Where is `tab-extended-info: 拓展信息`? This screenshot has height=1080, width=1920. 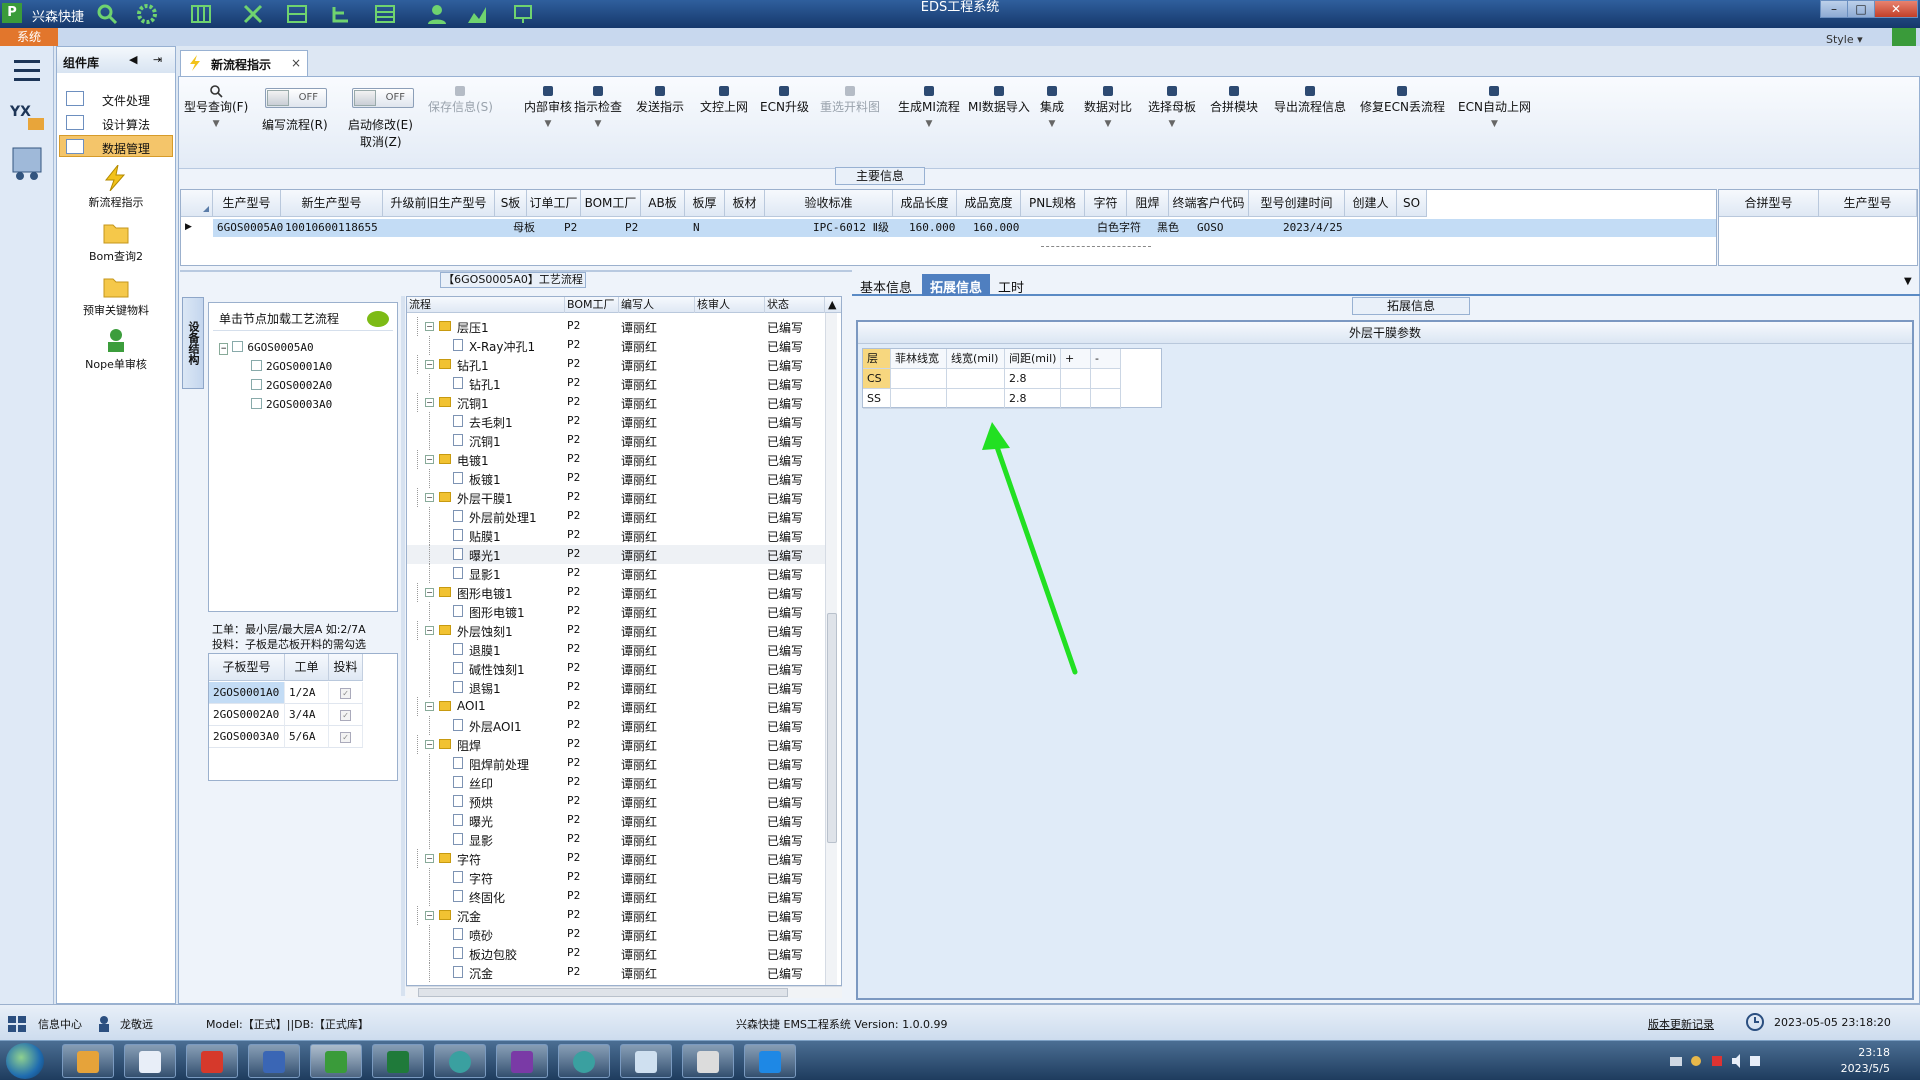
tab-extended-info: 拓展信息 is located at coordinates (956, 285).